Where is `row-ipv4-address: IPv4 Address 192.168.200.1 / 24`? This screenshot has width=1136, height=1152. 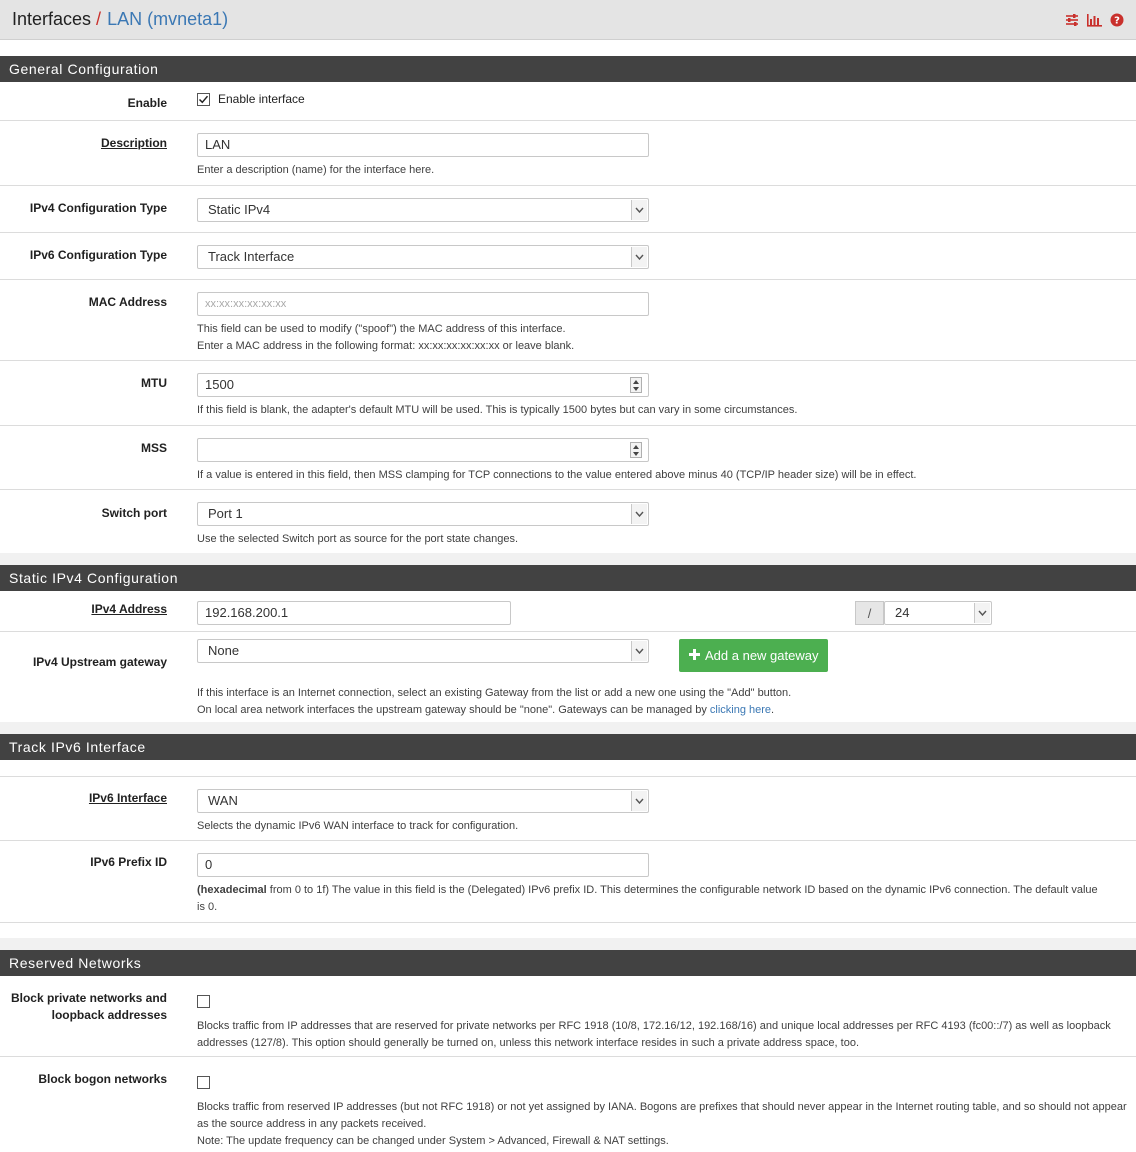 row-ipv4-address: IPv4 Address 192.168.200.1 / 24 is located at coordinates (568, 611).